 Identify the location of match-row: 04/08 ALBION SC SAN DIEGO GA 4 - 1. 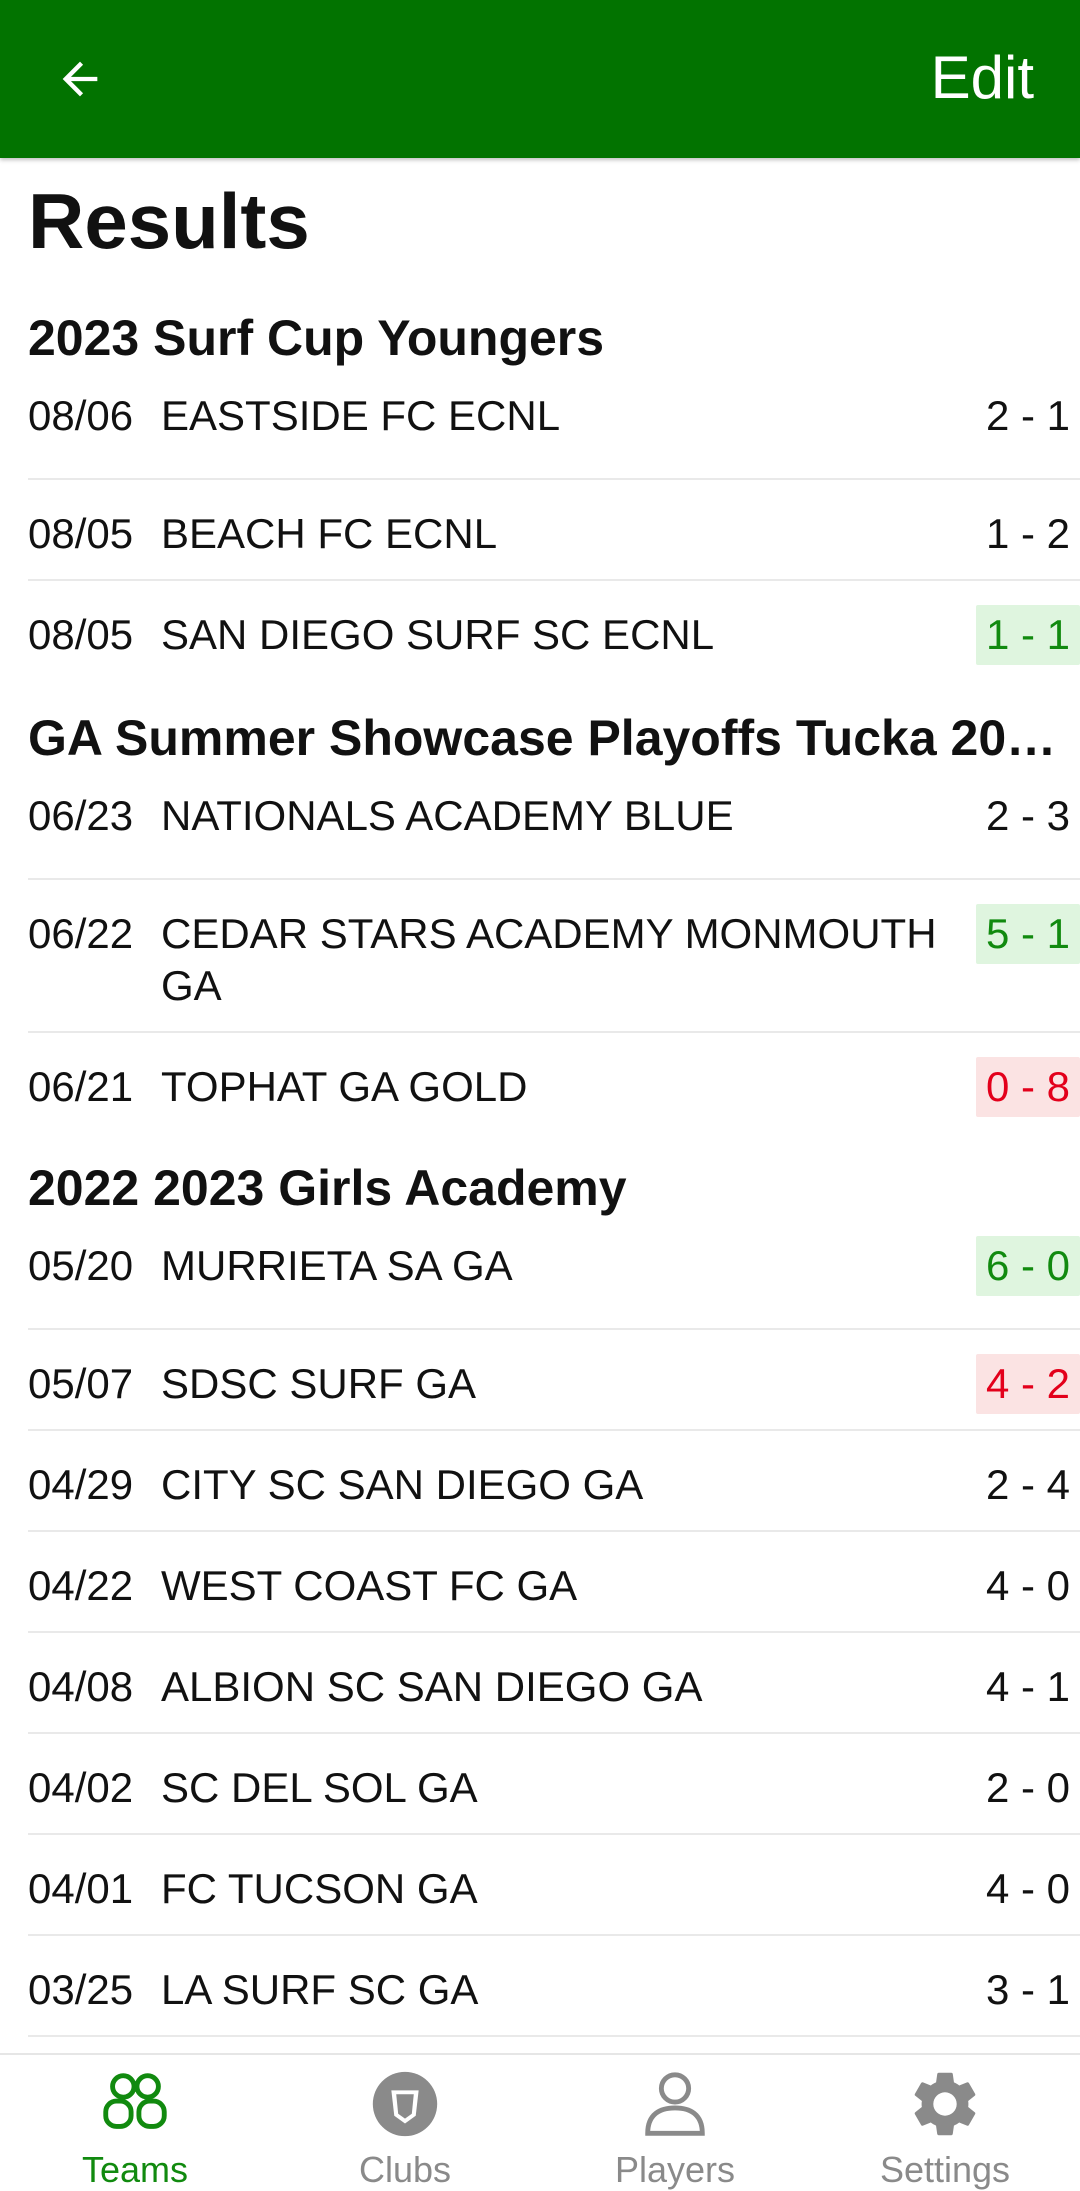
(554, 1683).